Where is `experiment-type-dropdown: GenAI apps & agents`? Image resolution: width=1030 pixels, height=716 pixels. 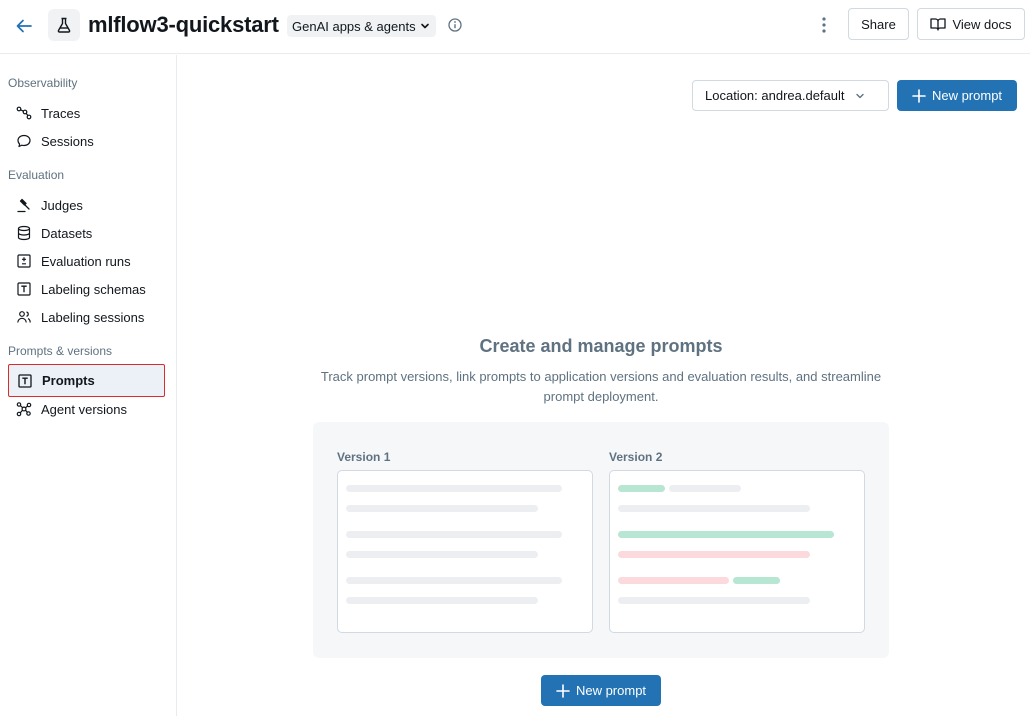
experiment-type-dropdown: GenAI apps & agents is located at coordinates (361, 26).